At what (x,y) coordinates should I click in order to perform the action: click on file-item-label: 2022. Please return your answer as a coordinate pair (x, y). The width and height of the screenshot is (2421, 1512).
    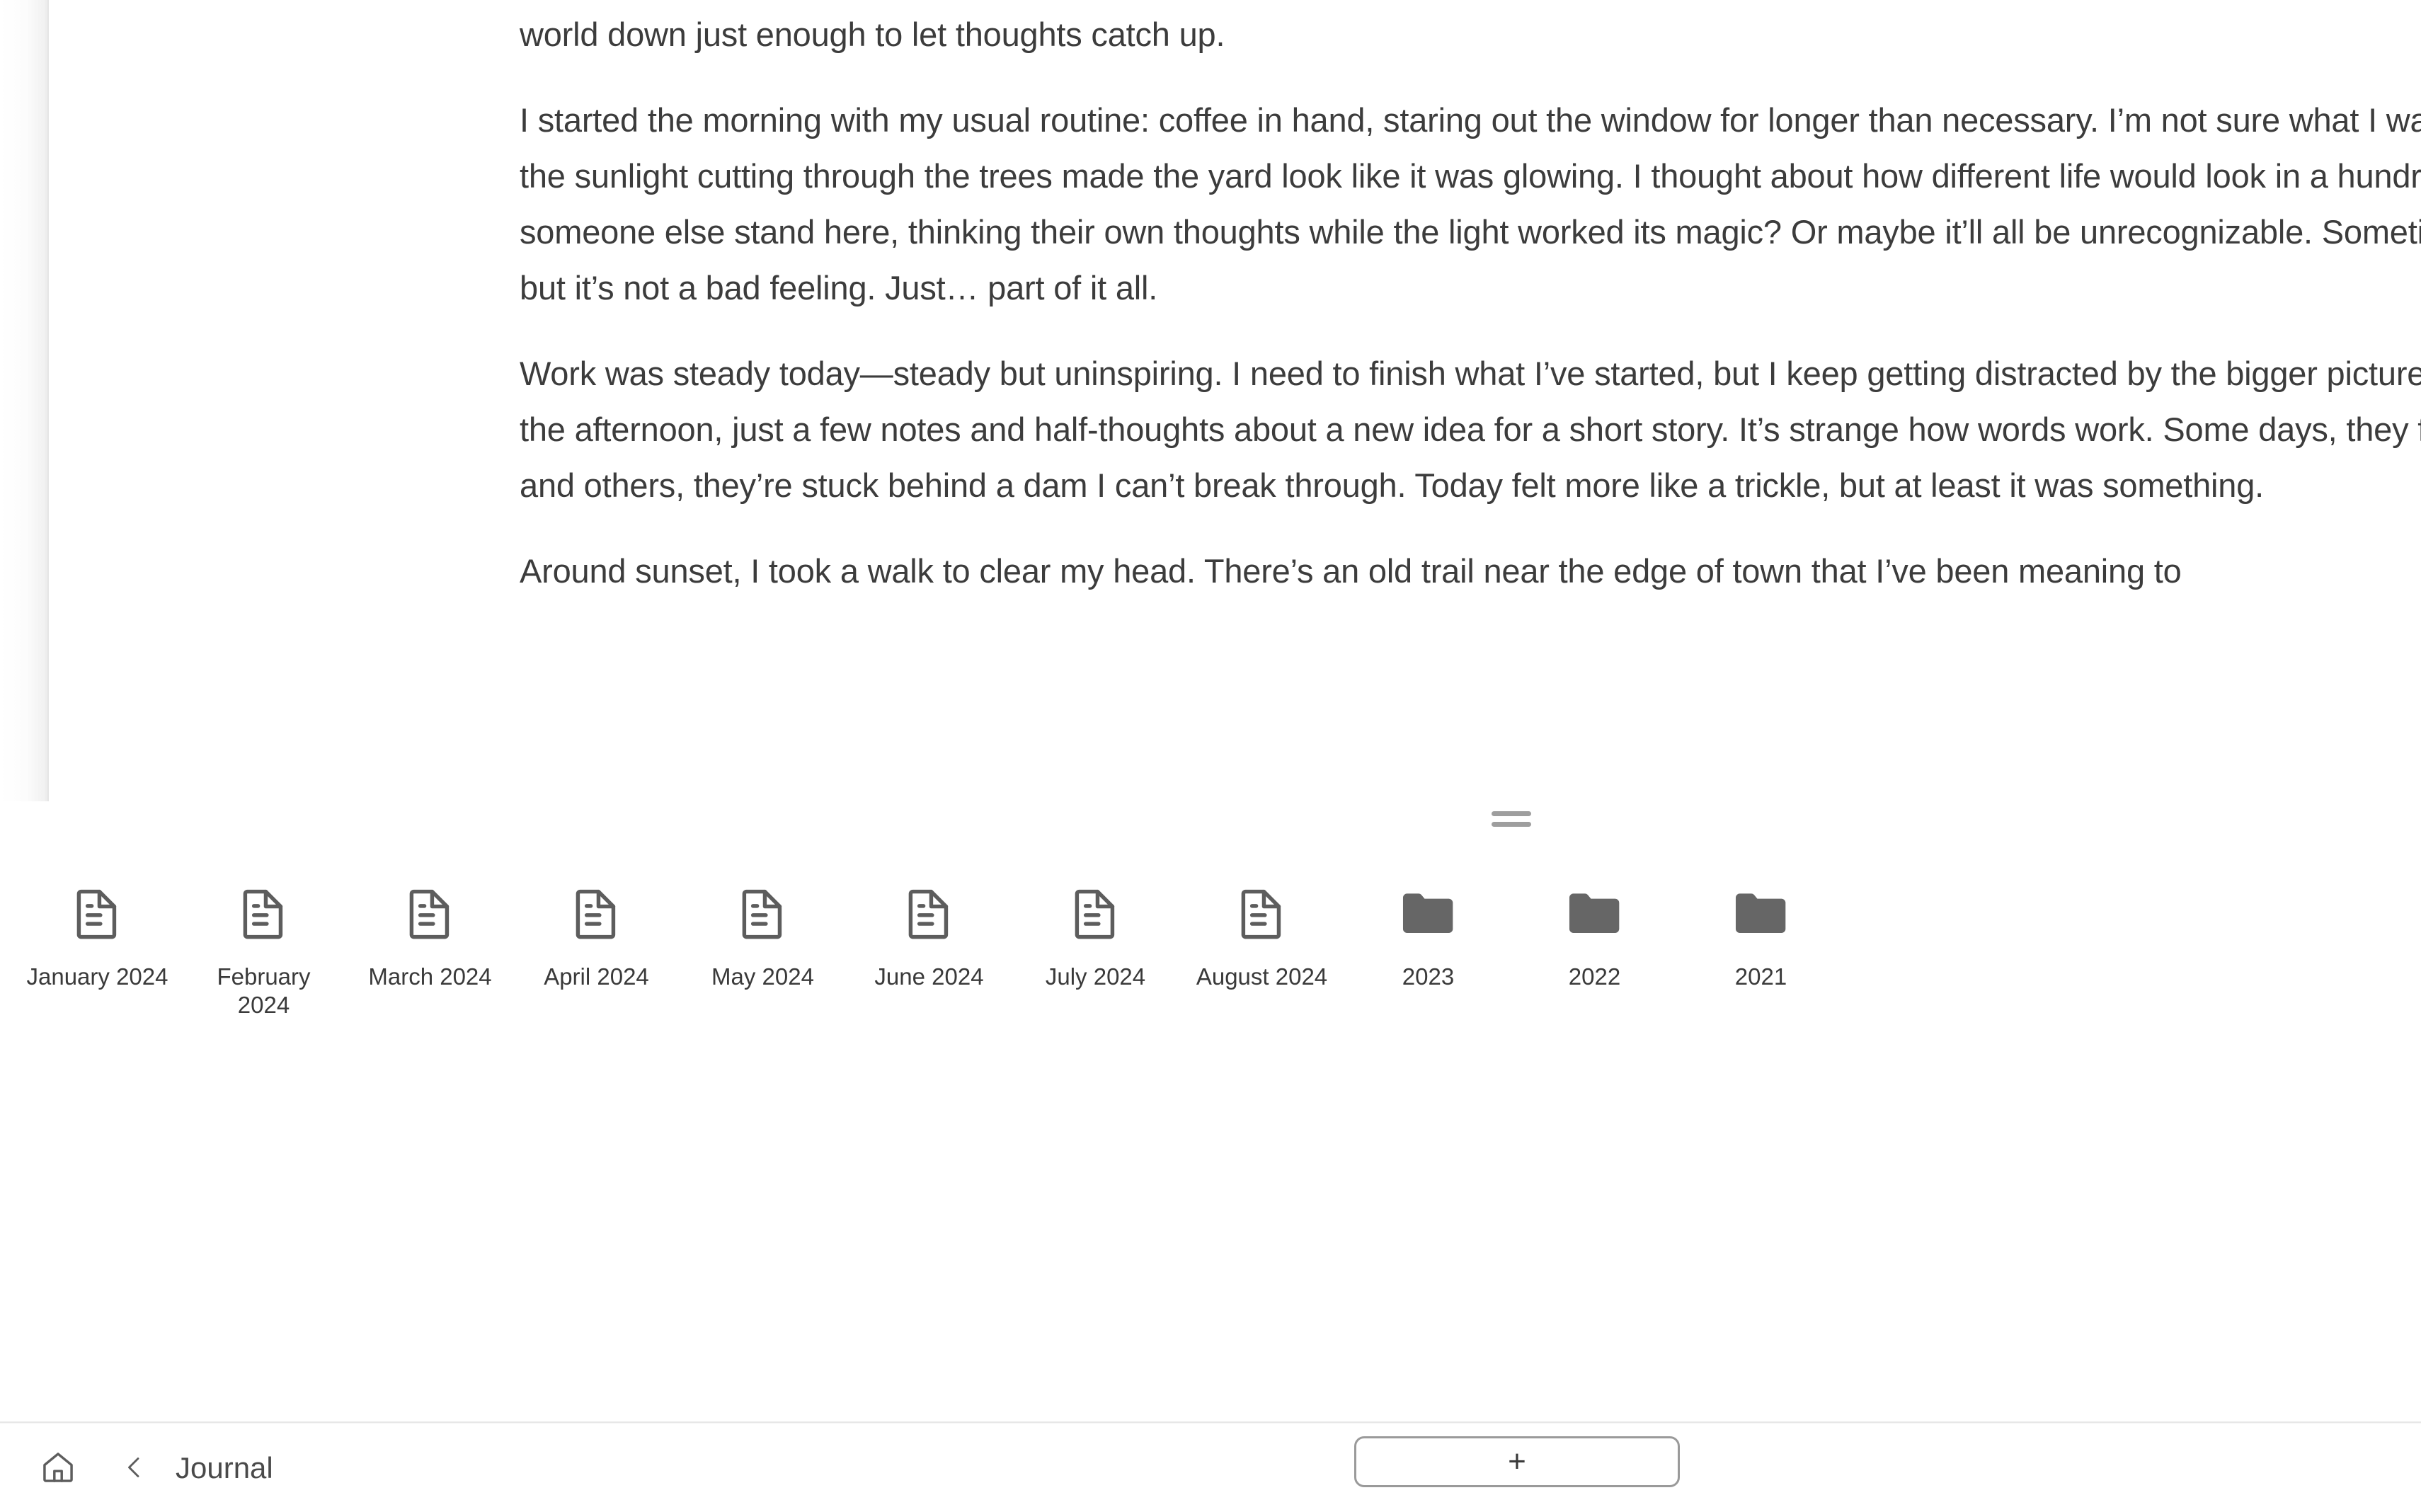
    Looking at the image, I should click on (1594, 976).